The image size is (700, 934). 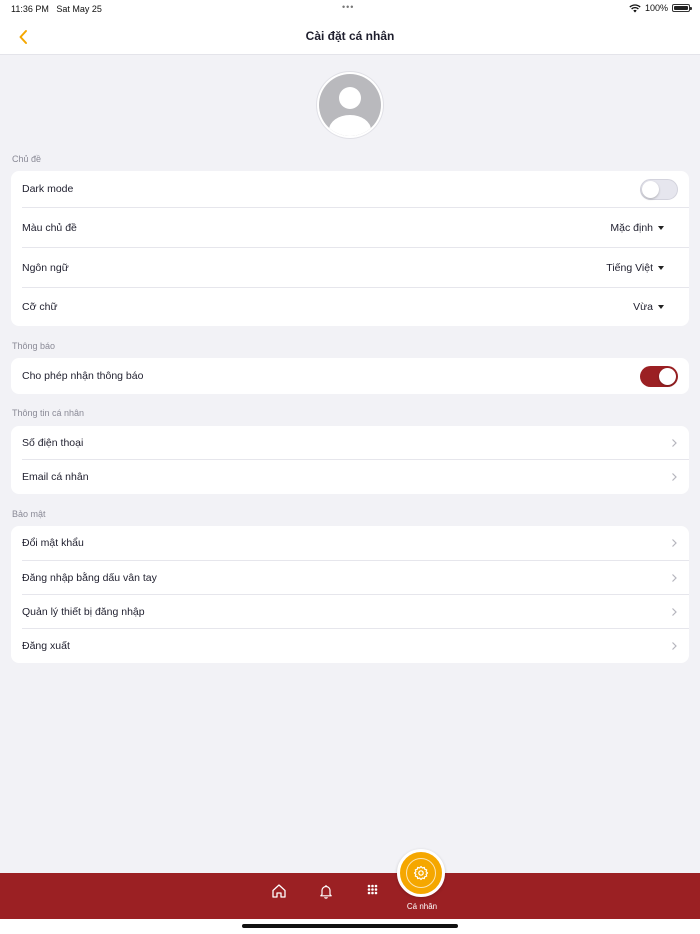 What do you see at coordinates (350, 189) in the screenshot?
I see `dark-mode-row: Dark mode` at bounding box center [350, 189].